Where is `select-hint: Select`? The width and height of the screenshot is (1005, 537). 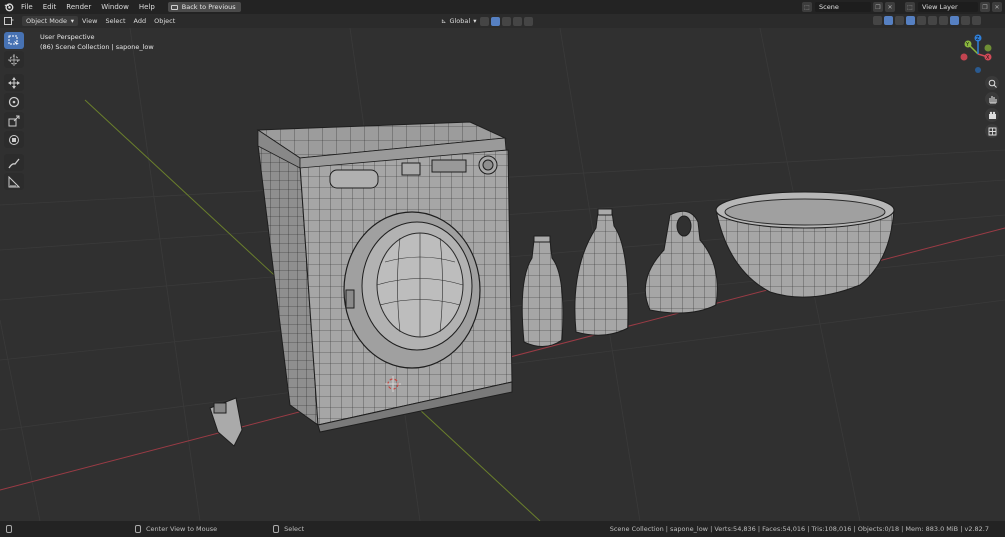 select-hint: Select is located at coordinates (294, 529).